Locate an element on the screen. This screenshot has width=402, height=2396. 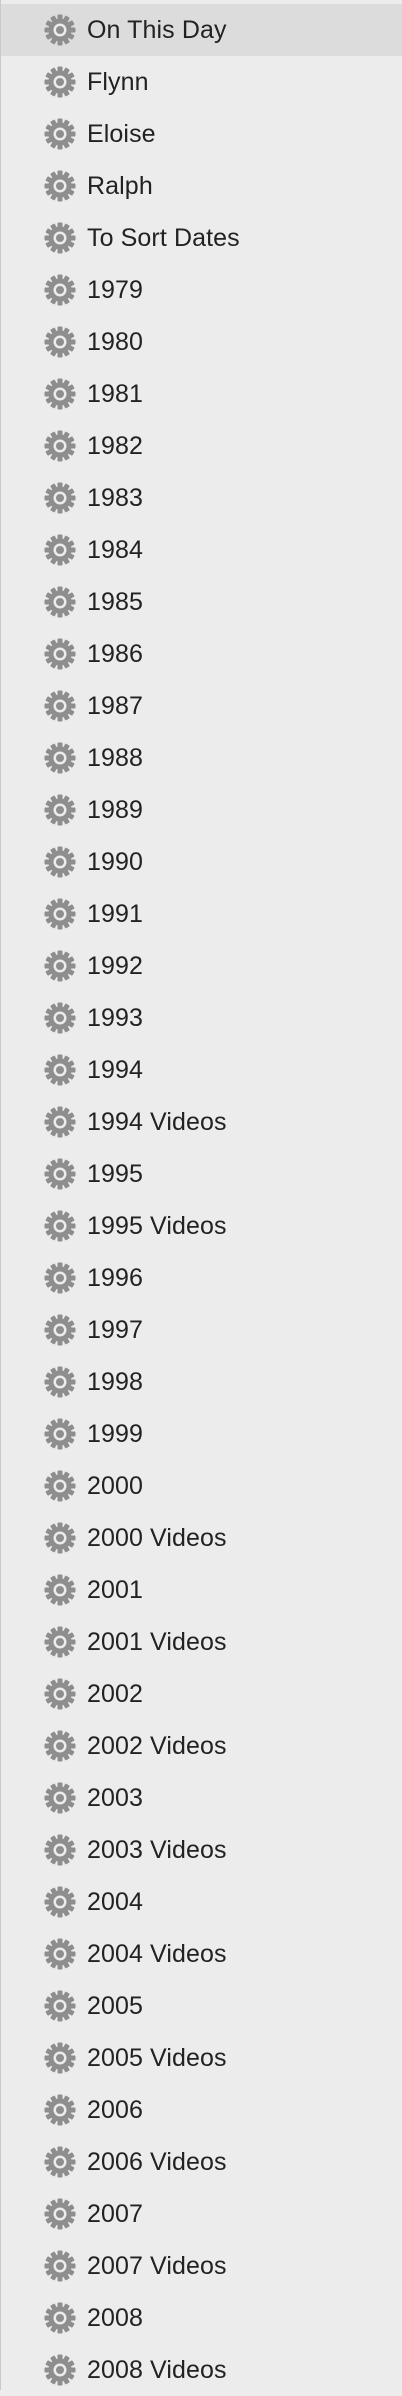
sidebar-item-label: 1987 is located at coordinates (115, 705).